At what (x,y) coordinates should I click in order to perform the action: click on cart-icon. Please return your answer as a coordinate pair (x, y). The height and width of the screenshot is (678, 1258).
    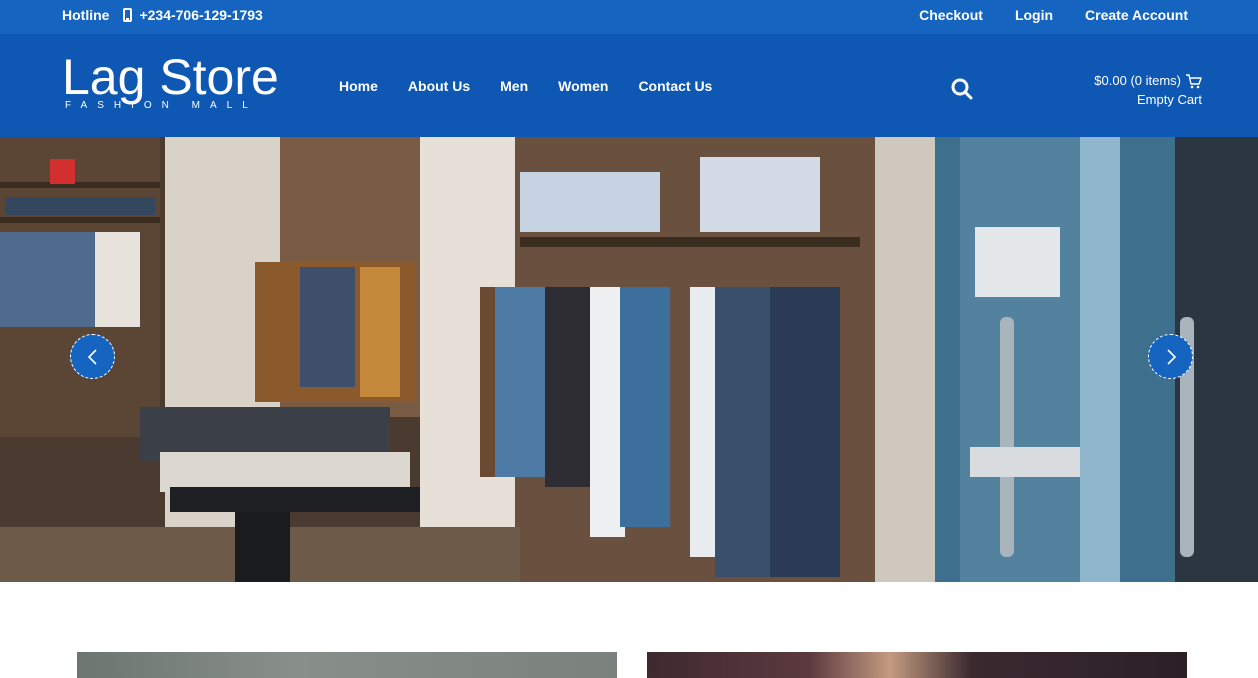
    Looking at the image, I should click on (1194, 80).